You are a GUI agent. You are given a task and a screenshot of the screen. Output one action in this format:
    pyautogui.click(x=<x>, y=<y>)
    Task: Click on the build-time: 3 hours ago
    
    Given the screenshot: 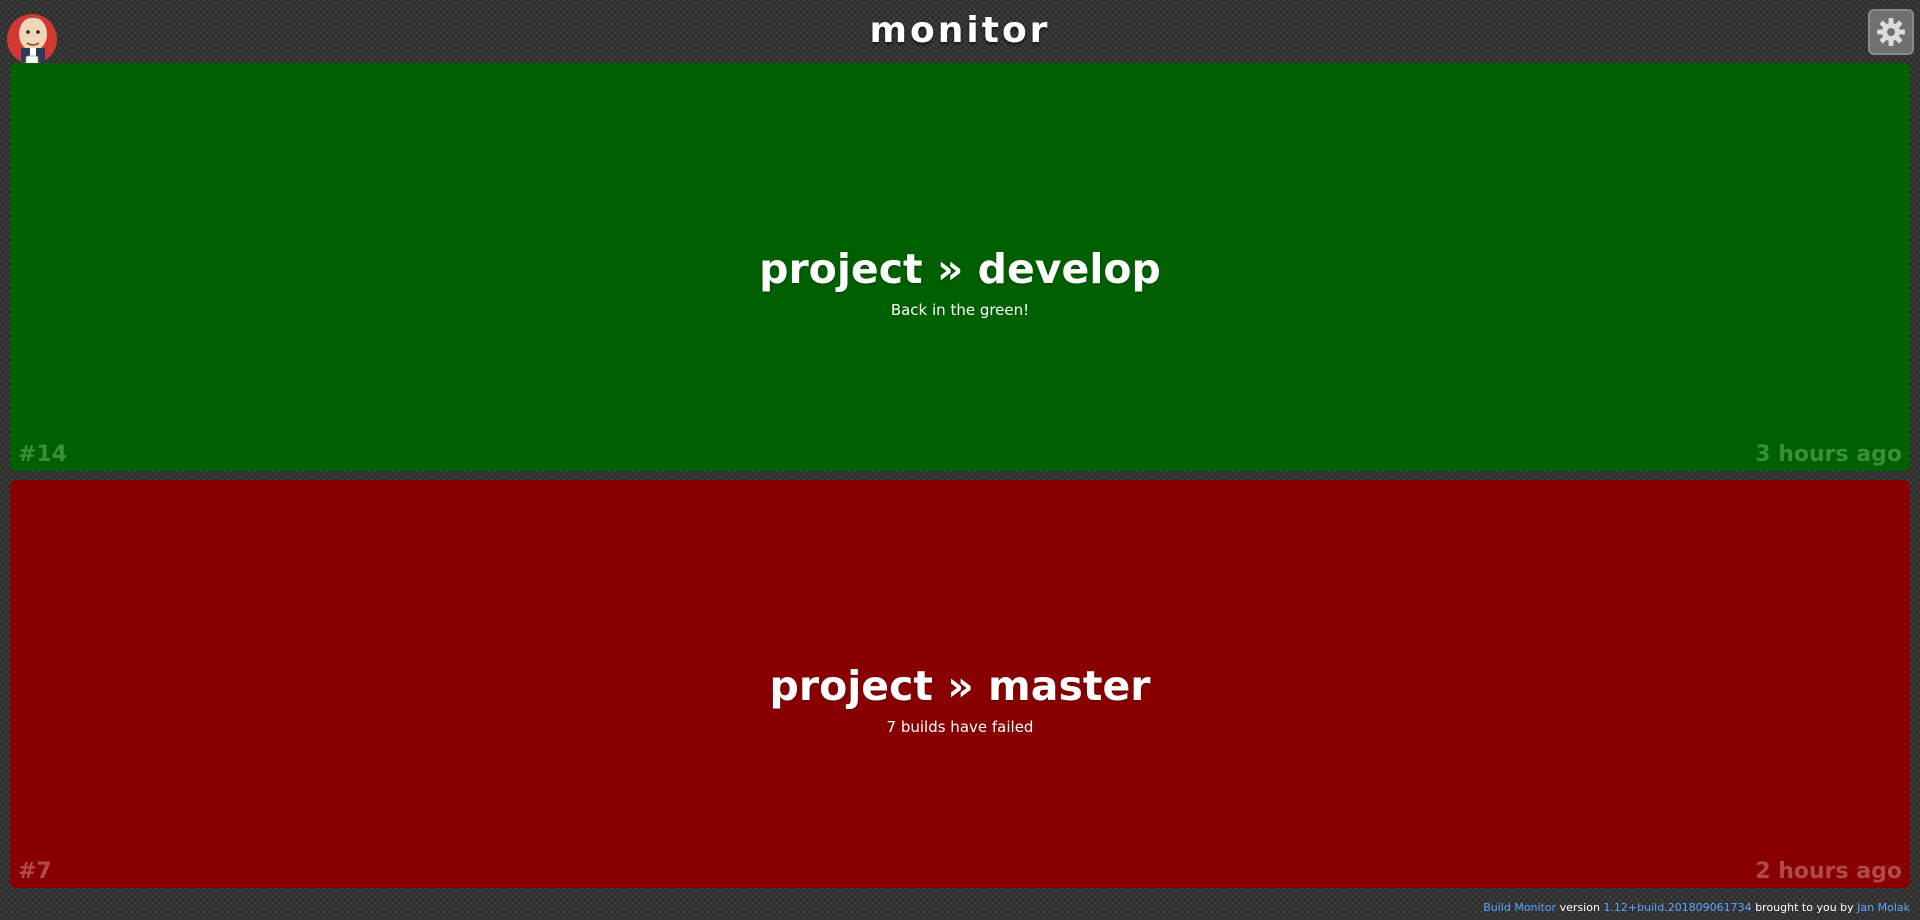 What is the action you would take?
    pyautogui.click(x=1828, y=454)
    